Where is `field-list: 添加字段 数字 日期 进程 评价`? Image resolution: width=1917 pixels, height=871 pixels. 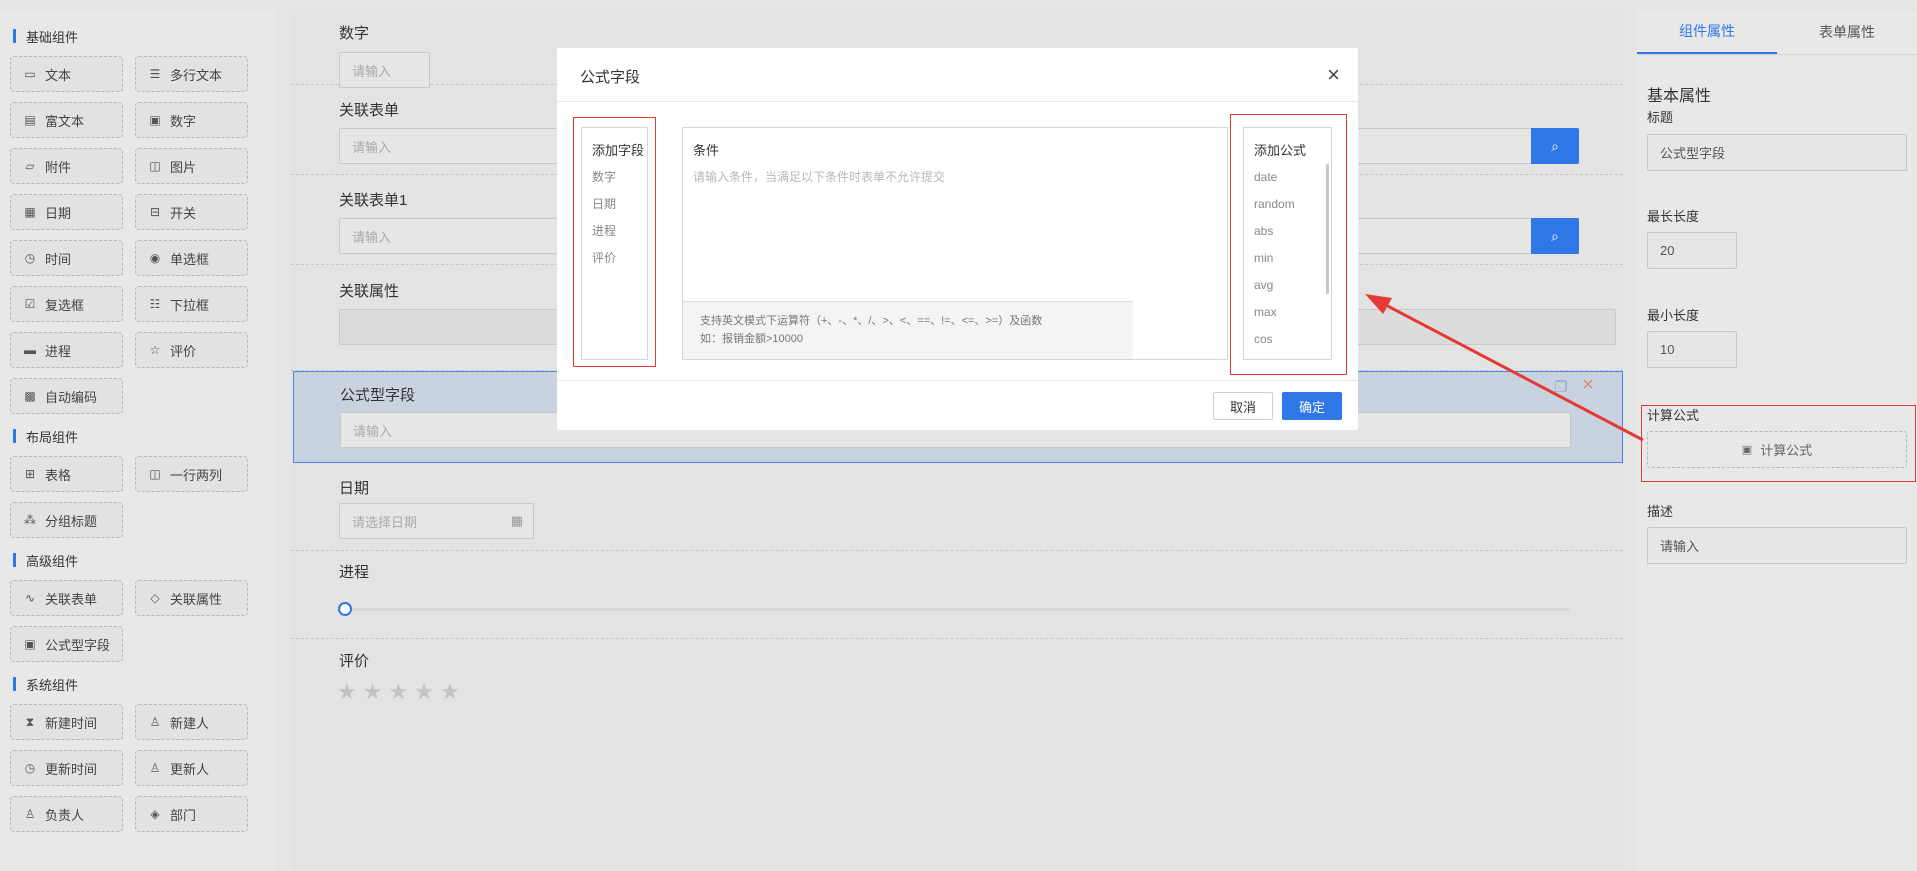 field-list: 添加字段 数字 日期 进程 评价 is located at coordinates (614, 243).